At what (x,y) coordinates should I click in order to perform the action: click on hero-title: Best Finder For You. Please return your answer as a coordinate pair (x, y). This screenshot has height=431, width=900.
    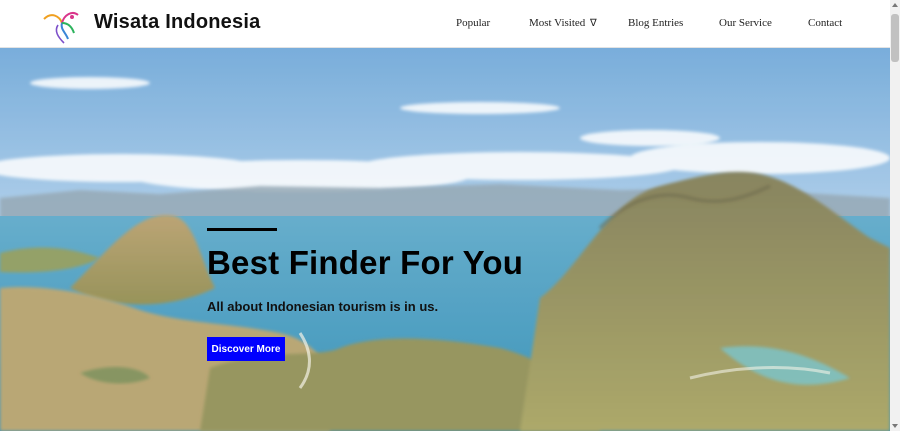
    Looking at the image, I should click on (365, 262).